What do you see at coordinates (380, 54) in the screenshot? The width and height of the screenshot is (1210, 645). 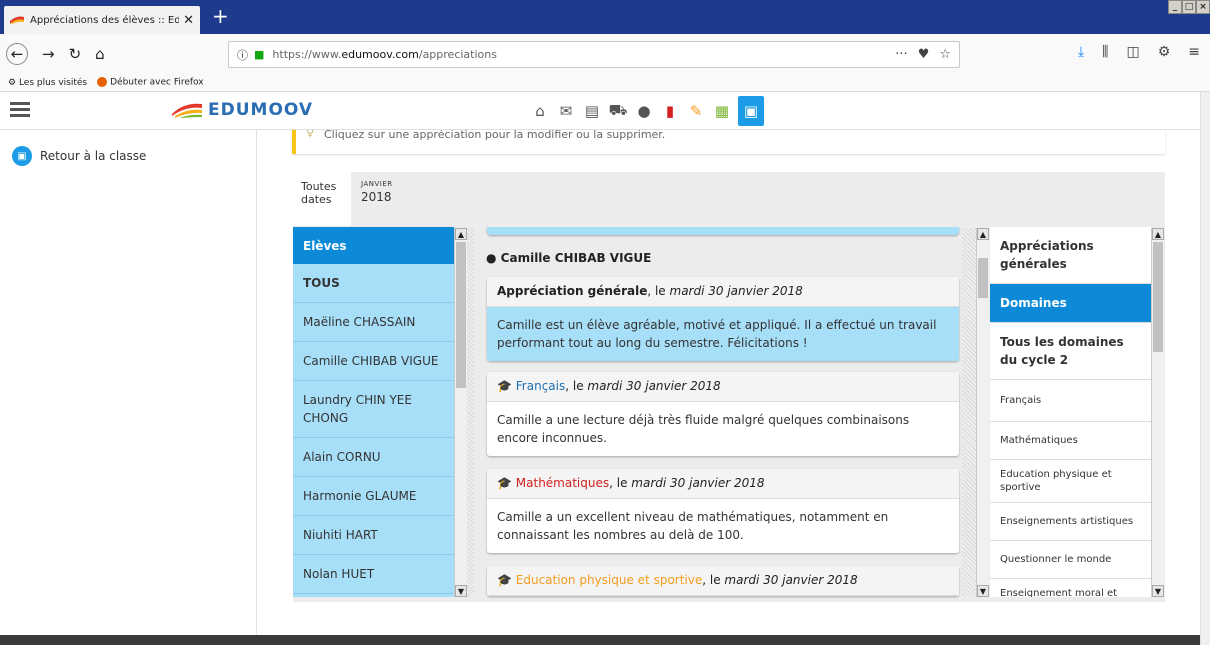 I see `url-domain: edumoov.com` at bounding box center [380, 54].